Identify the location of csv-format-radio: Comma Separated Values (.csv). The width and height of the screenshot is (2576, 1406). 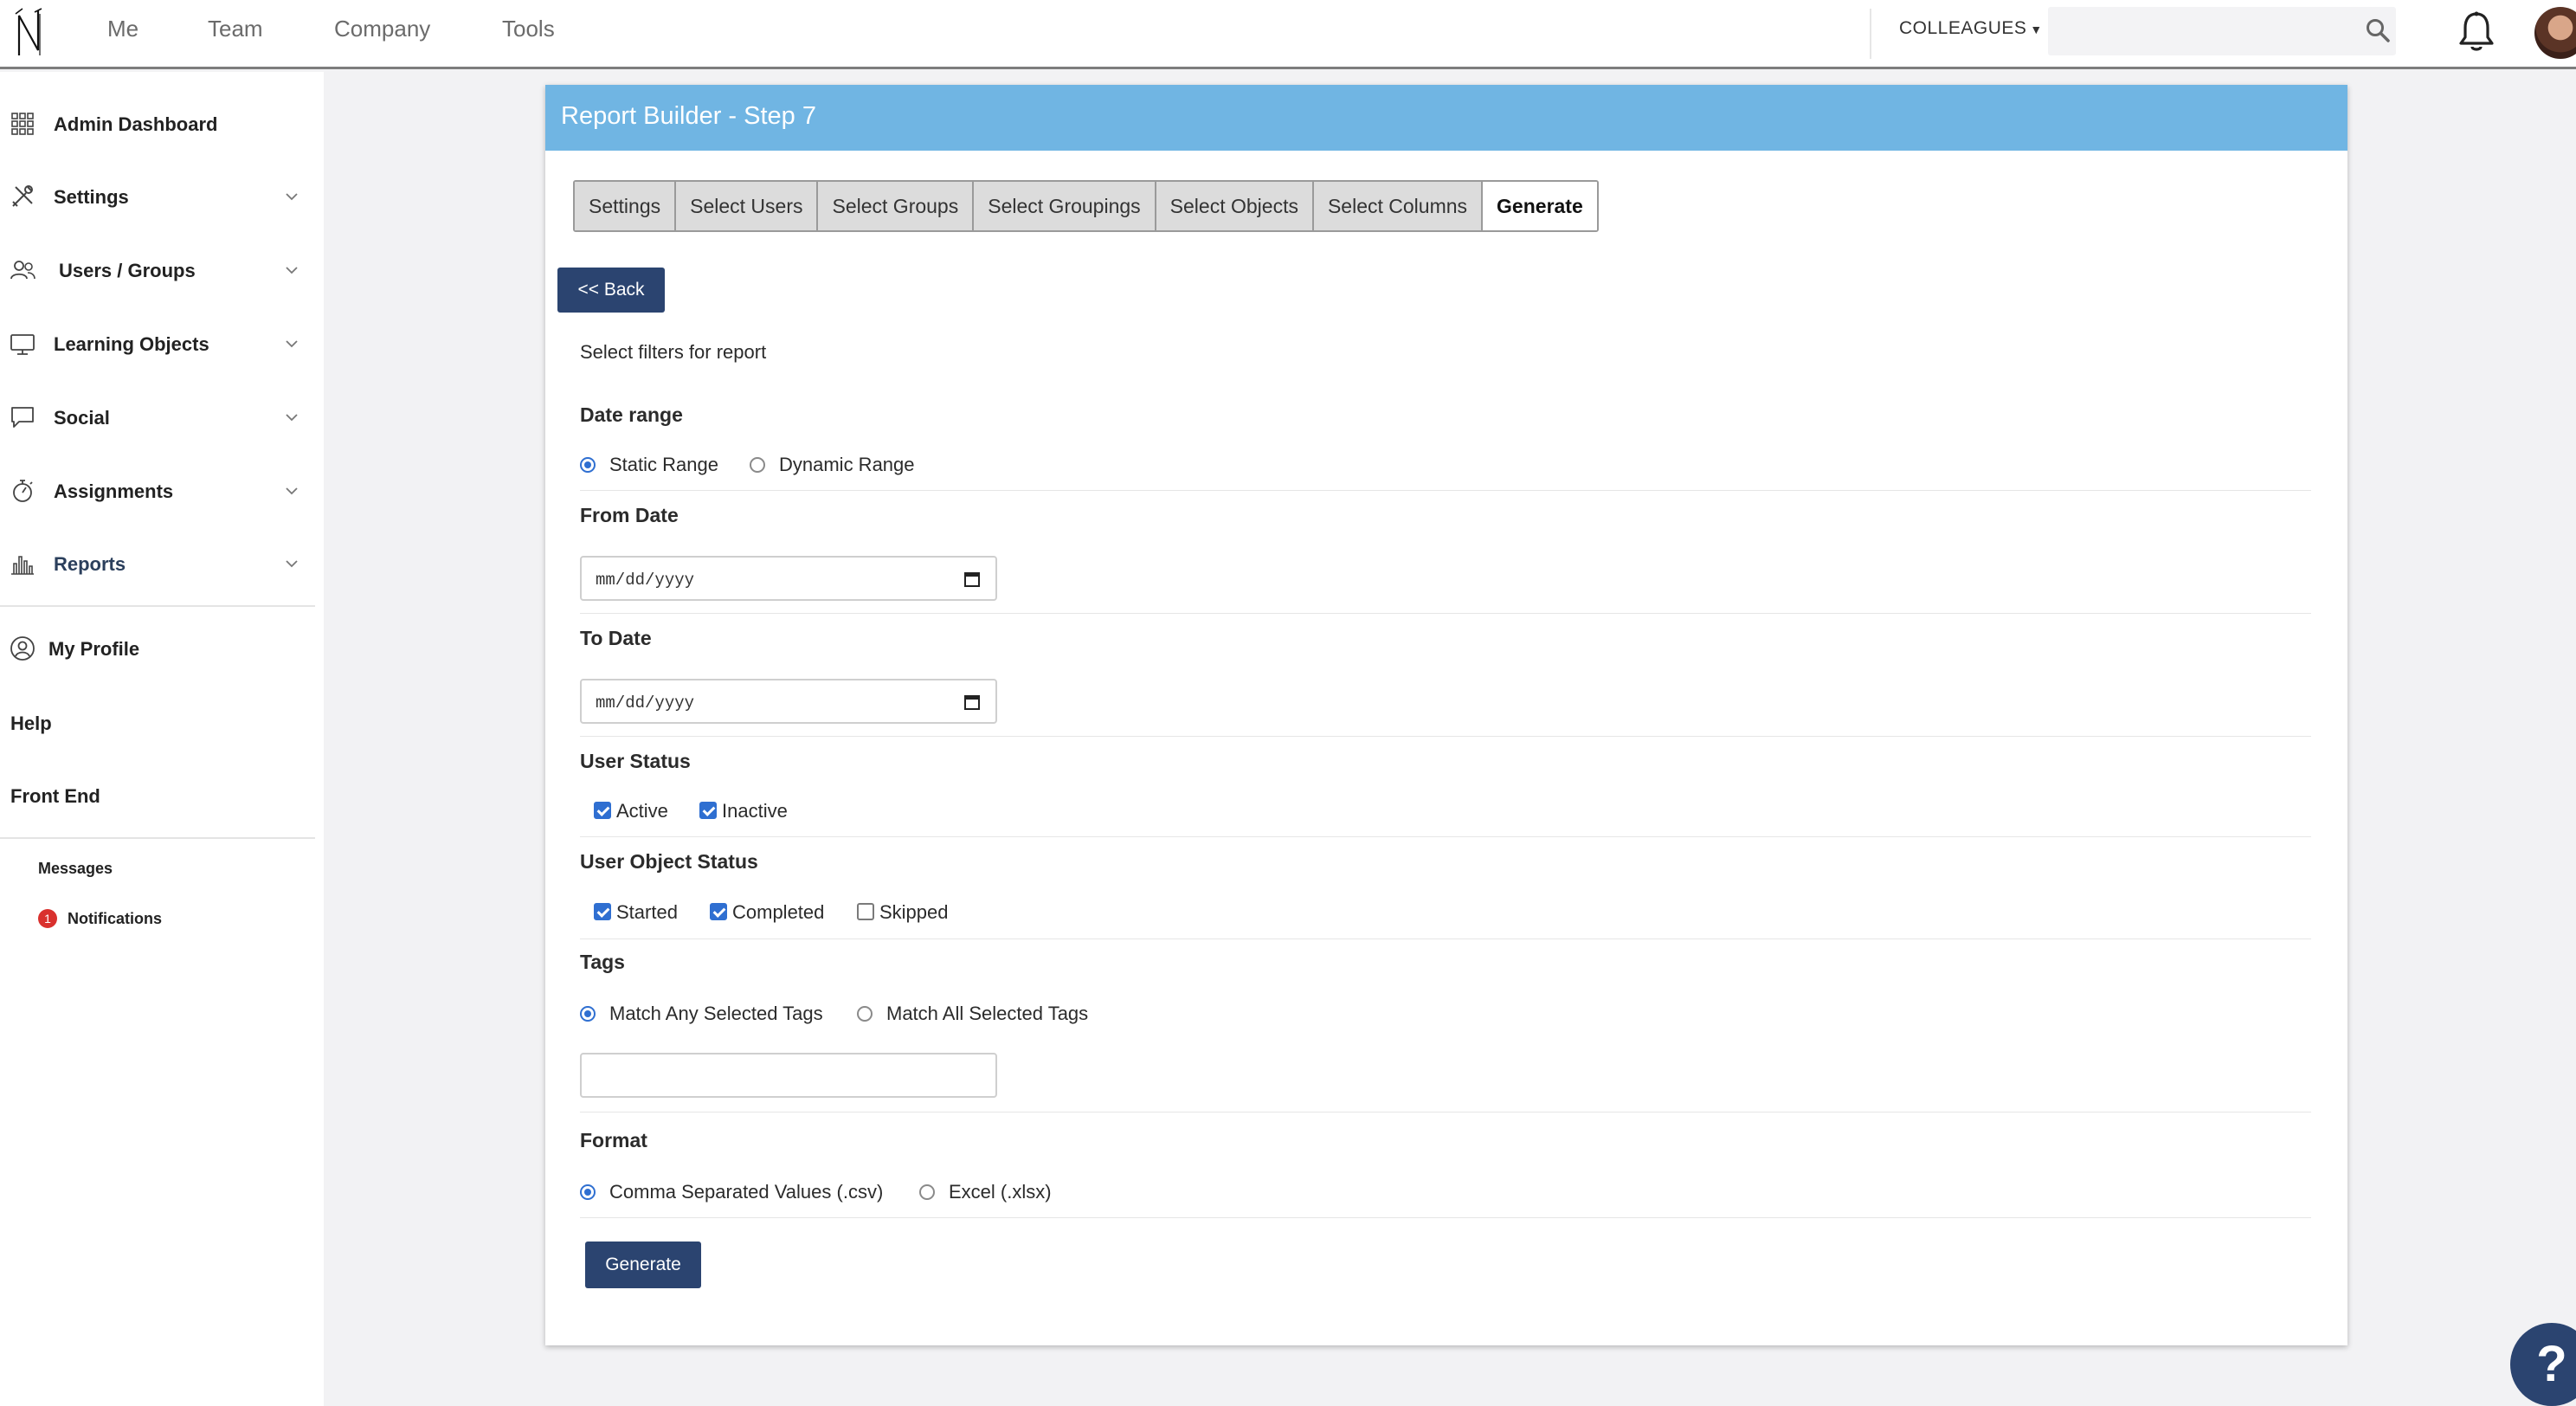
(731, 1192).